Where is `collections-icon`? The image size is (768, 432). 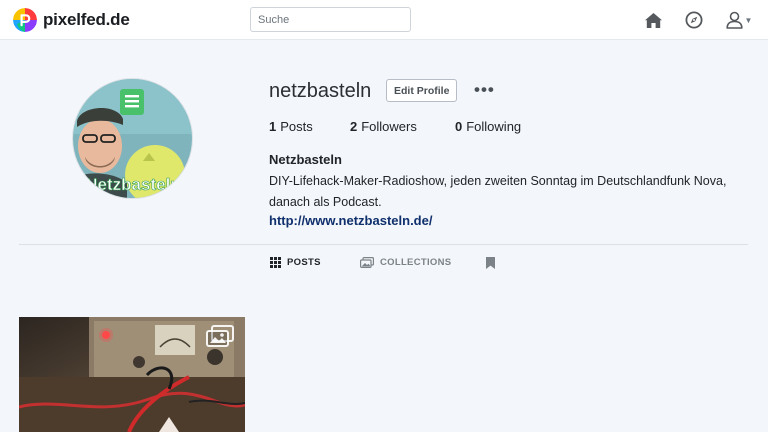
collections-icon is located at coordinates (367, 262).